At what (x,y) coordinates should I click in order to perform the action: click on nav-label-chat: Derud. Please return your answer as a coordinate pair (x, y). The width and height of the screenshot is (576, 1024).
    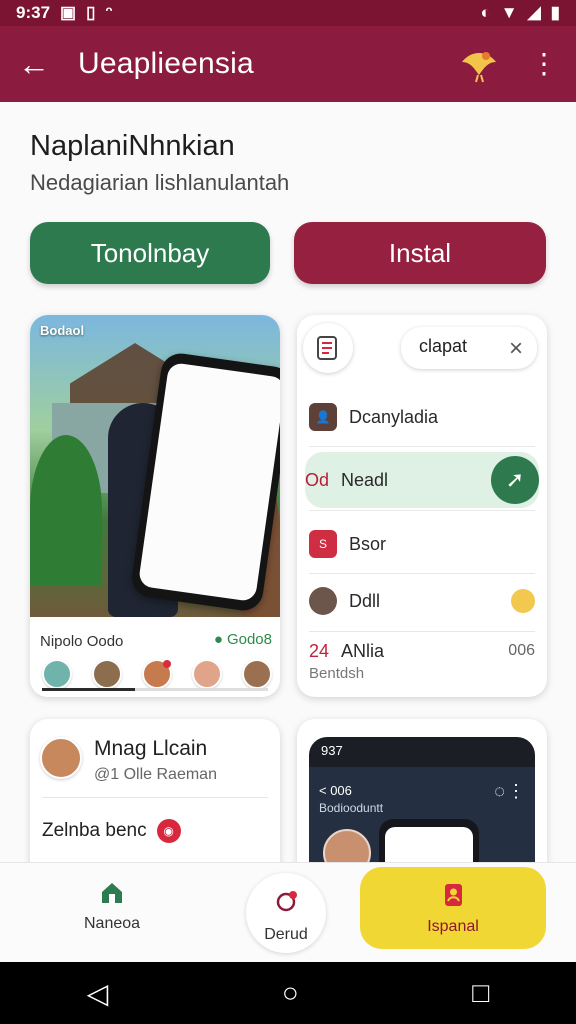
    Looking at the image, I should click on (286, 934).